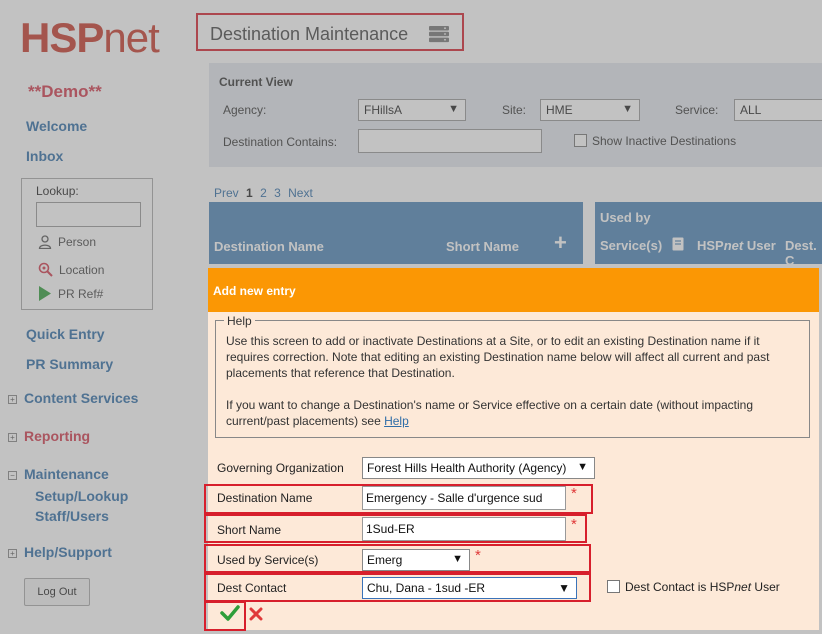 The width and height of the screenshot is (822, 634). Describe the element at coordinates (664, 141) in the screenshot. I see `show-inactive-label: Show Inactive Destinations` at that location.